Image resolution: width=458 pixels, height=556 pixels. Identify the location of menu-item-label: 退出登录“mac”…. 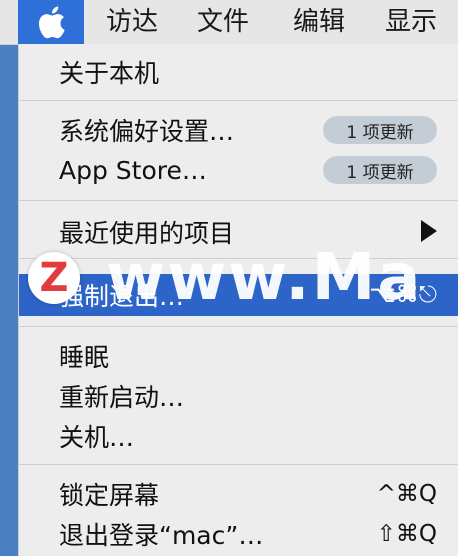
(161, 535).